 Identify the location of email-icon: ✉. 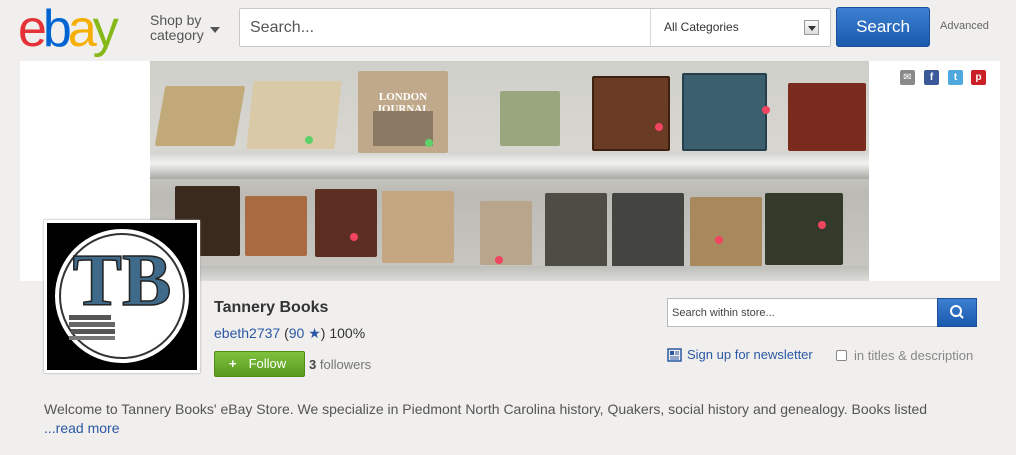
(907, 77).